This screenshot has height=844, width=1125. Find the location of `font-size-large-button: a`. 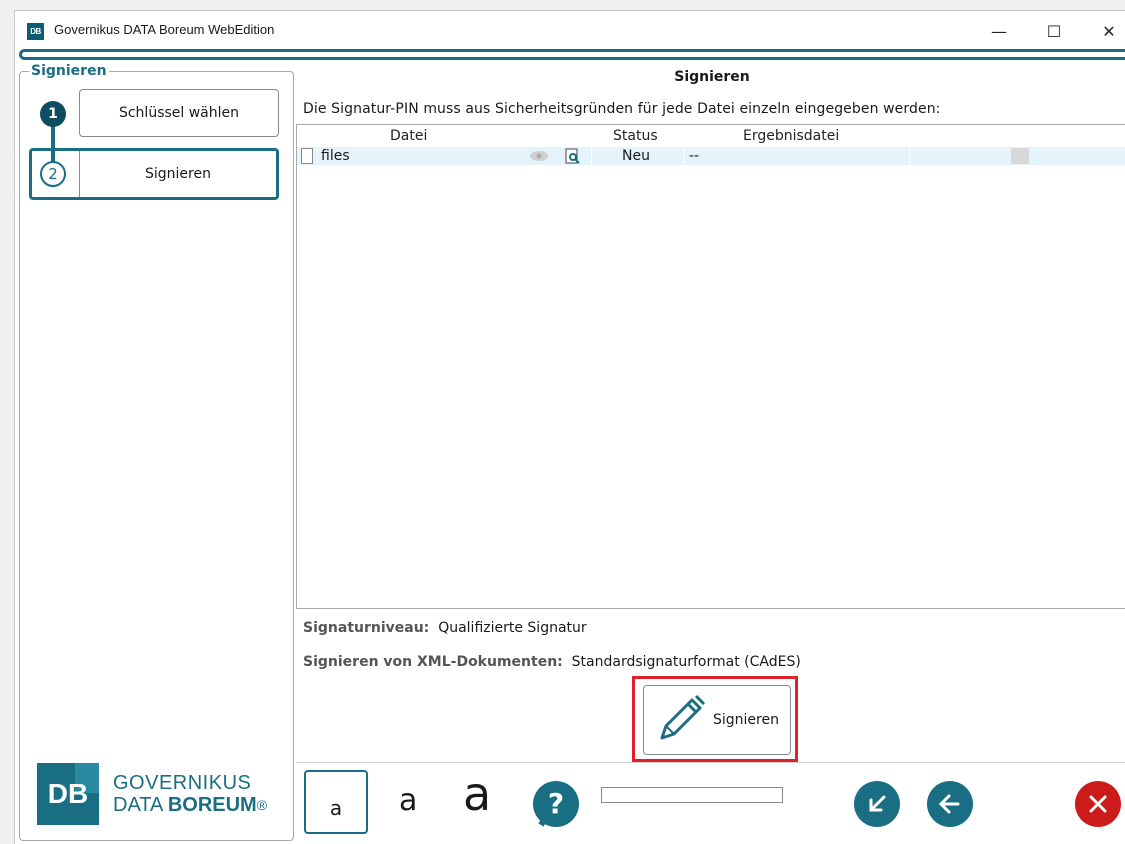

font-size-large-button: a is located at coordinates (477, 794).